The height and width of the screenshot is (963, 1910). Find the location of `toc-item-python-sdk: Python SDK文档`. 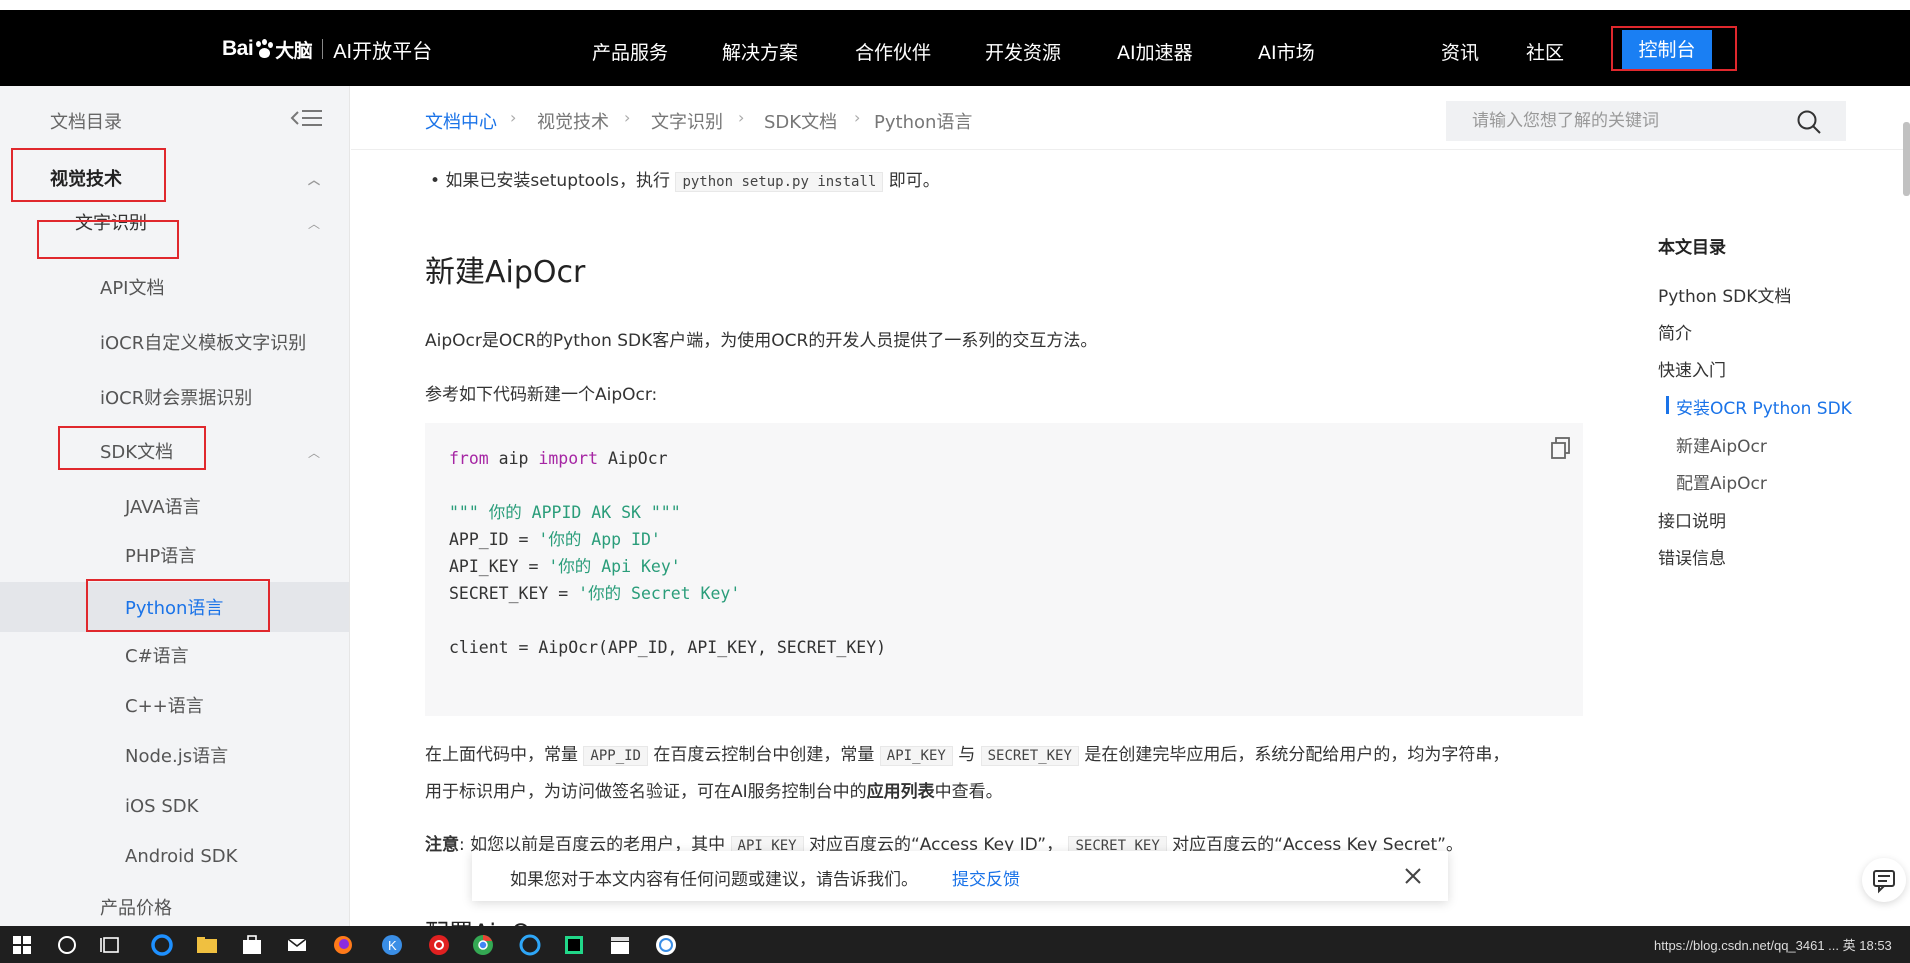

toc-item-python-sdk: Python SDK文档 is located at coordinates (1724, 294).